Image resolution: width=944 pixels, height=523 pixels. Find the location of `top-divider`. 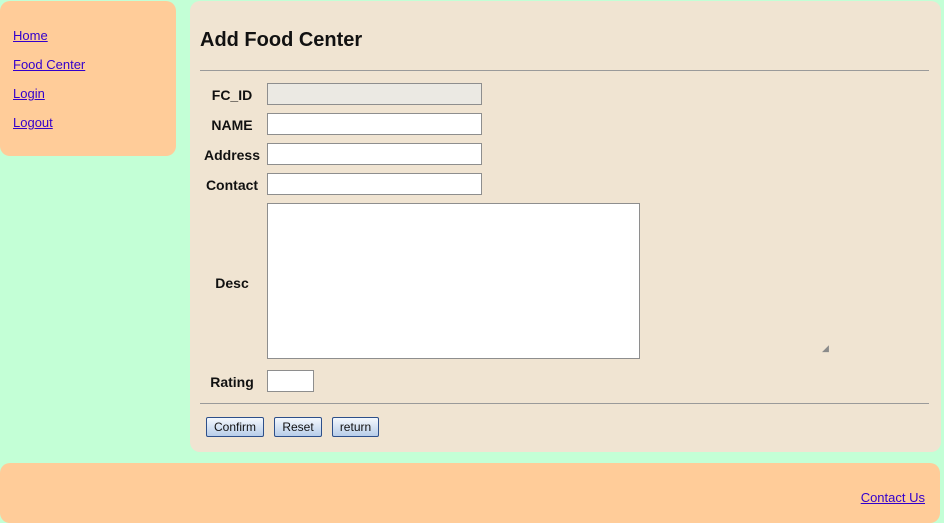

top-divider is located at coordinates (564, 70).